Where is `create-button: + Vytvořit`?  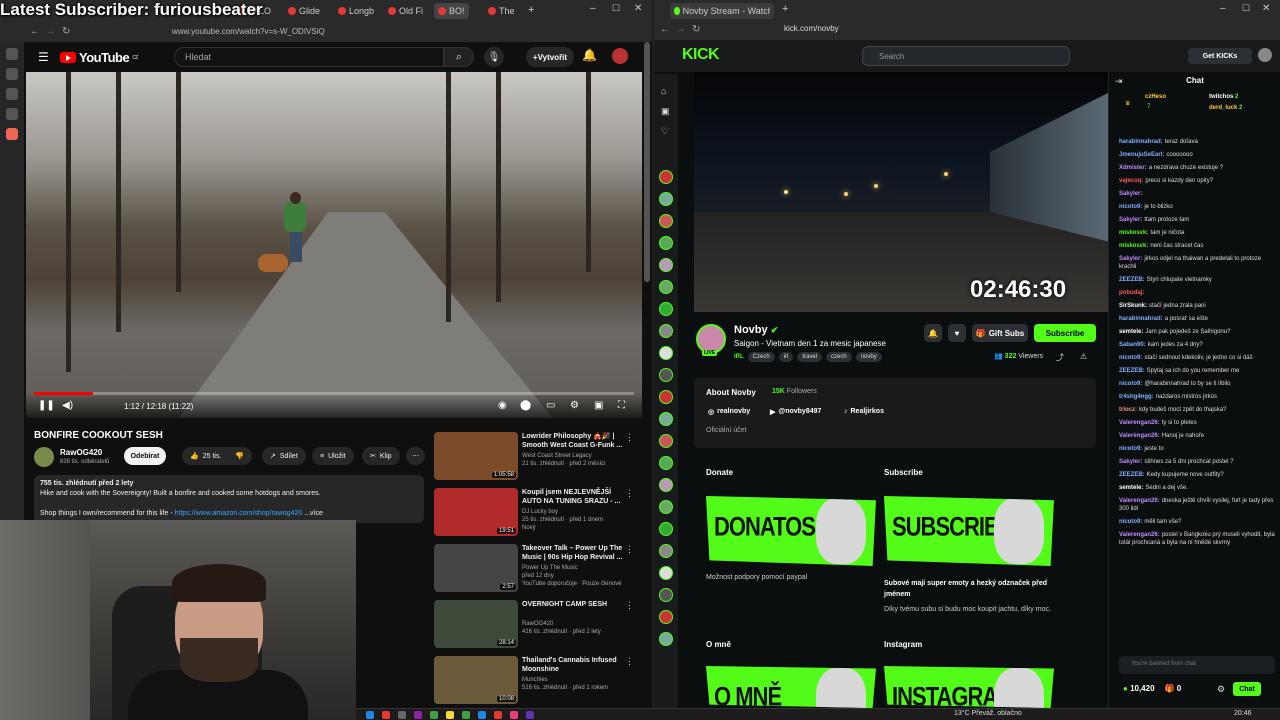
create-button: + Vytvořit is located at coordinates (550, 57).